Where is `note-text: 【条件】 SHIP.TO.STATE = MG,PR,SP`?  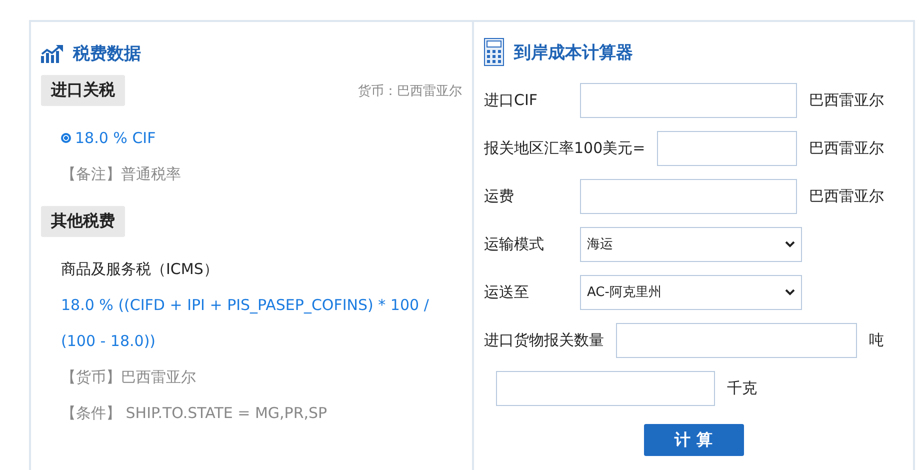 note-text: 【条件】 SHIP.TO.STATE = MG,PR,SP is located at coordinates (194, 413).